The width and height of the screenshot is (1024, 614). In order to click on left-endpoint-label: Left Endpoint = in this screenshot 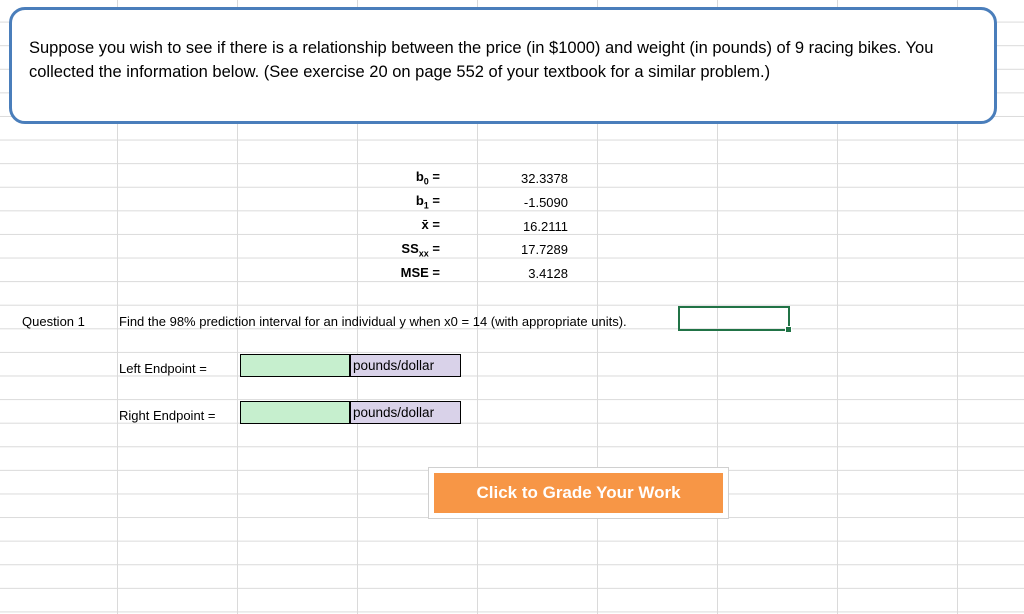, I will do `click(163, 368)`.